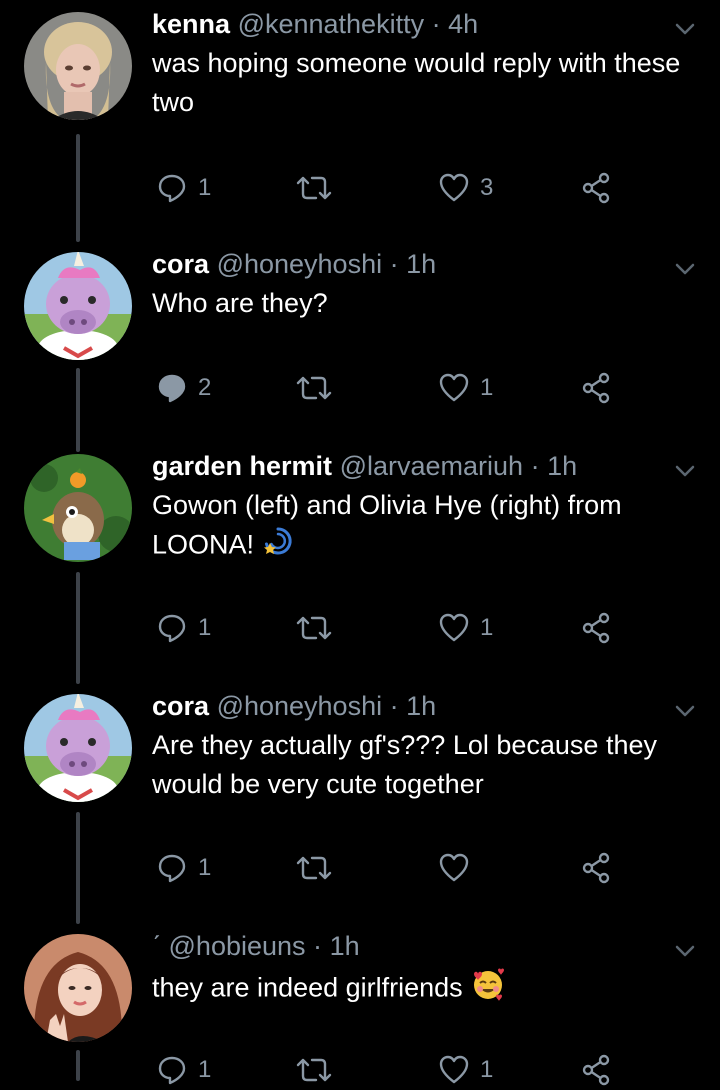 Image resolution: width=720 pixels, height=1090 pixels. I want to click on tweet-text: they are indeed girlfriends, so click(422, 989).